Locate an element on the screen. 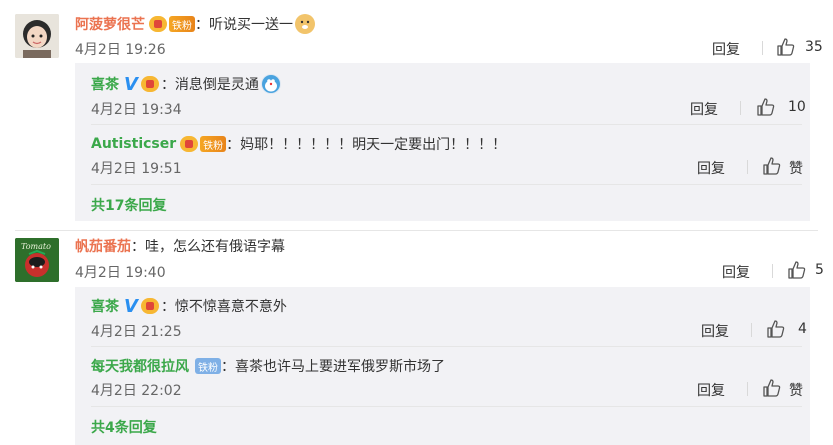 This screenshot has height=445, width=833. reply-header: 每天我都很拉风 铁粉 ：喜茶也许马上要进军俄罗斯市场了 is located at coordinates (268, 366).